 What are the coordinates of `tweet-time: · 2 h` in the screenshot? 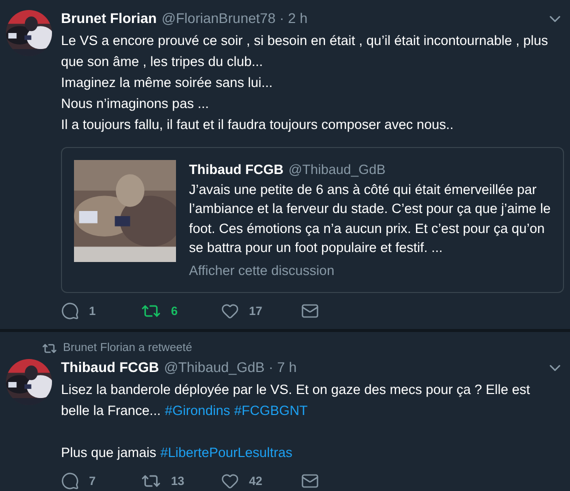 It's located at (294, 18).